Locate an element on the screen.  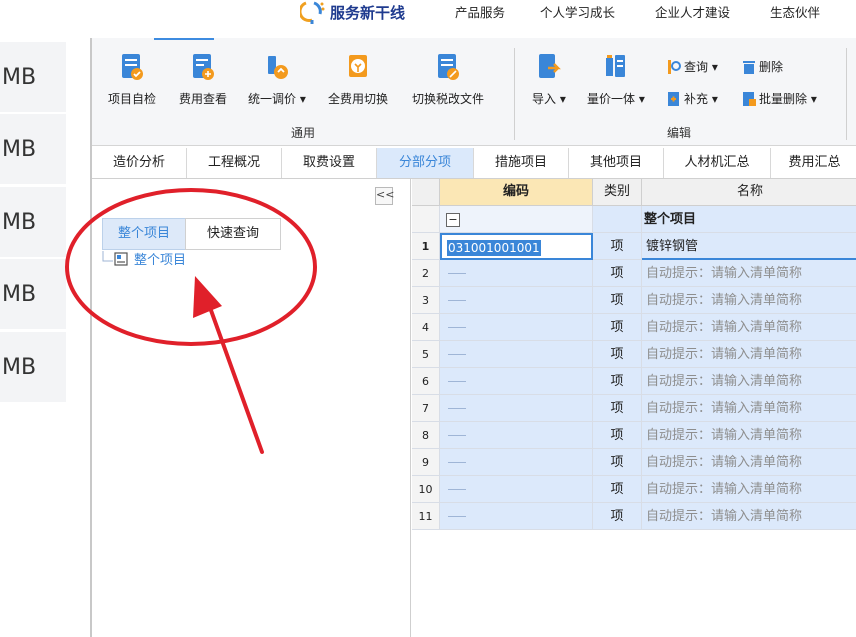
code-input: 031001001001 is located at coordinates (516, 246).